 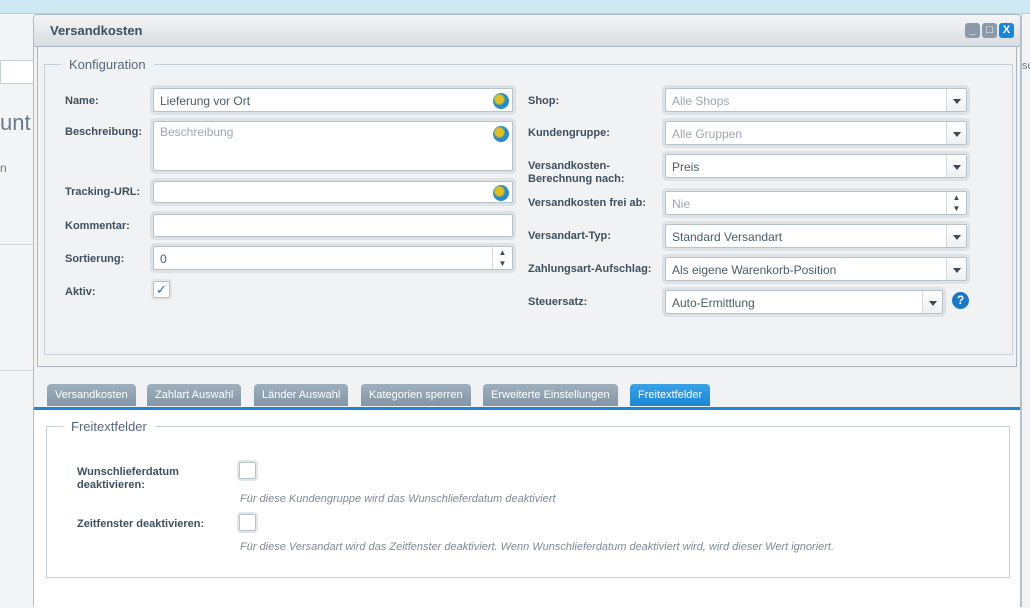 What do you see at coordinates (17, 72) in the screenshot?
I see `background-input` at bounding box center [17, 72].